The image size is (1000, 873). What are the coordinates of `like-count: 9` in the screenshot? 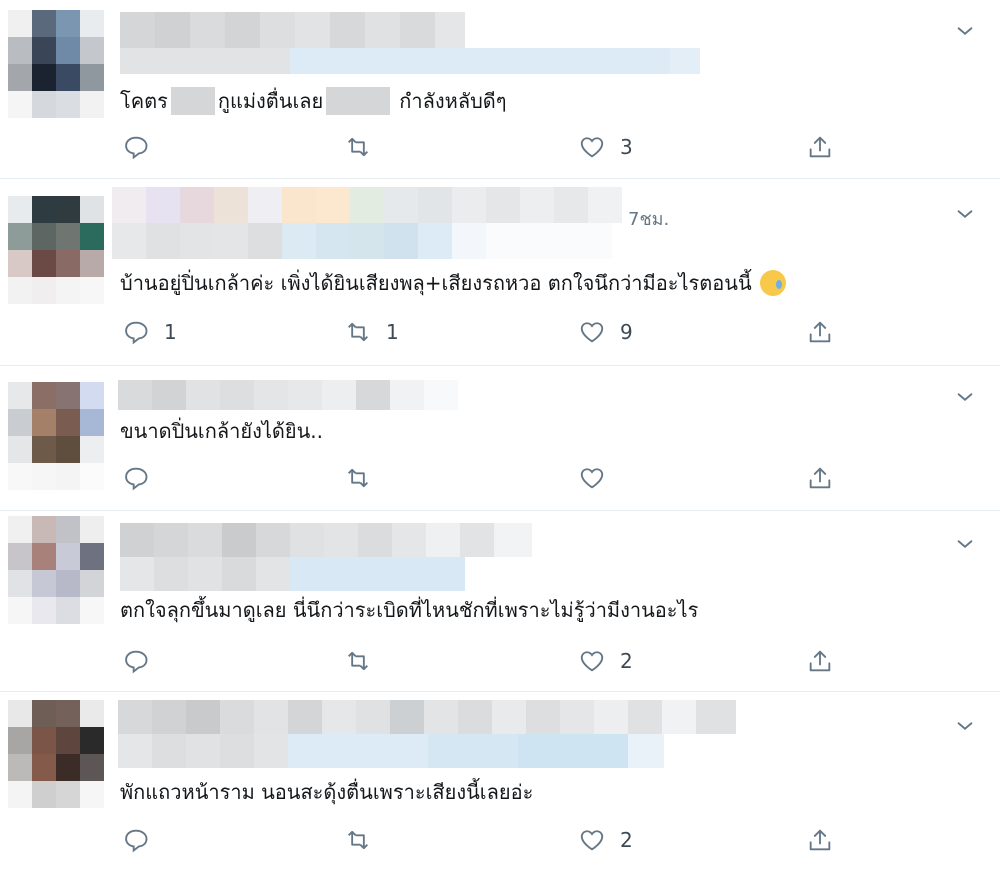 It's located at (626, 332).